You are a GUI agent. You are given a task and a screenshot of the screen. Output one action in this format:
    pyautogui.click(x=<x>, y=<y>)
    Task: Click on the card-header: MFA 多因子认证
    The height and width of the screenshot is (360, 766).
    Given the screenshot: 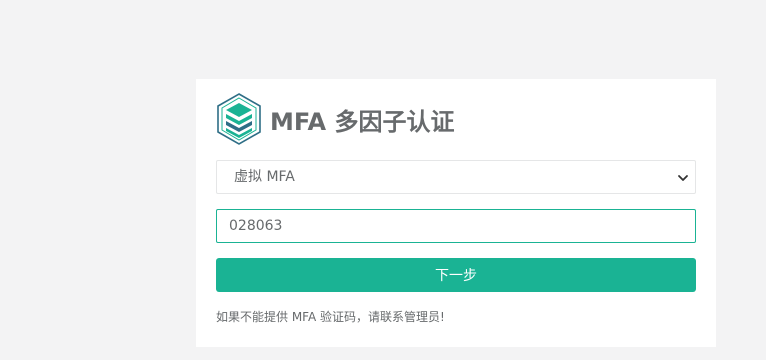 What is the action you would take?
    pyautogui.click(x=335, y=119)
    